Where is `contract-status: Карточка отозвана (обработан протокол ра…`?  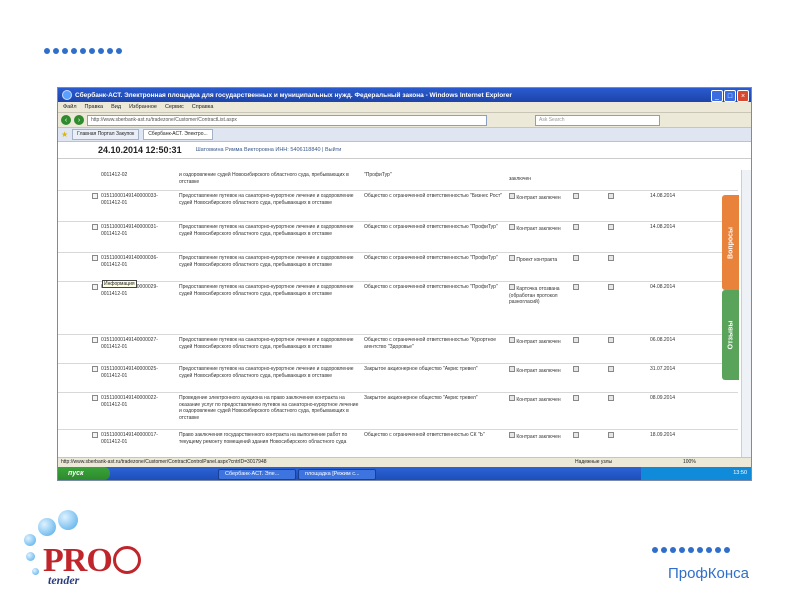 contract-status: Карточка отозвана (обработан протокол ра… is located at coordinates (539, 295).